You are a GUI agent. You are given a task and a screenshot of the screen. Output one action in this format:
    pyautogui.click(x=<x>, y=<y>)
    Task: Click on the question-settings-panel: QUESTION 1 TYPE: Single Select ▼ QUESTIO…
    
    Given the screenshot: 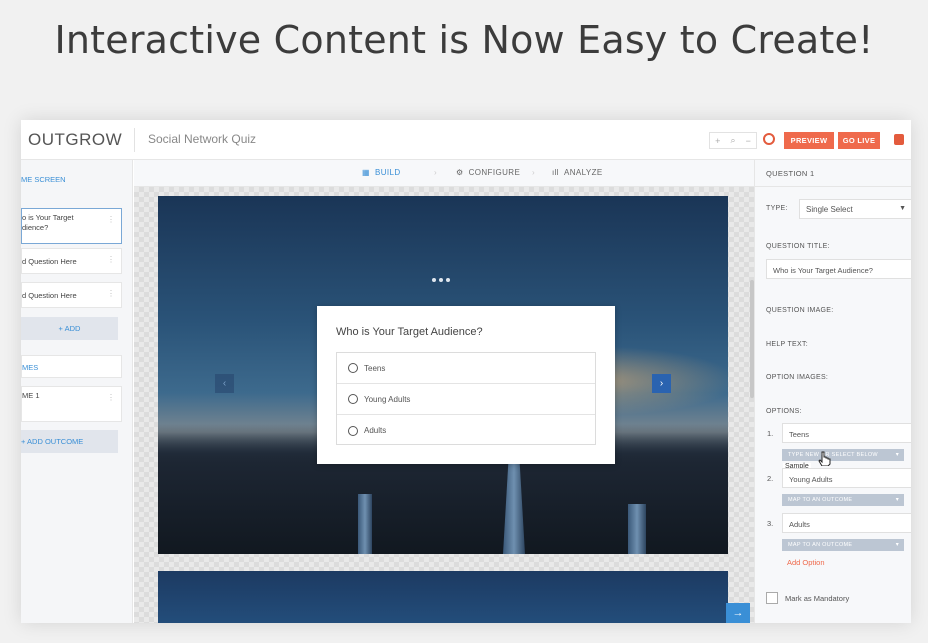 What is the action you would take?
    pyautogui.click(x=832, y=391)
    